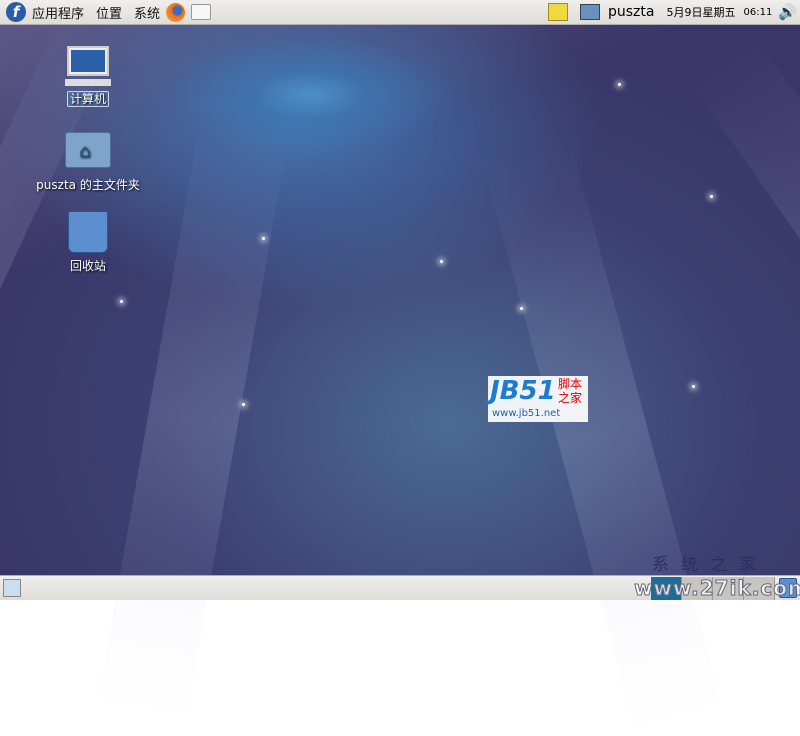  Describe the element at coordinates (87, 266) in the screenshot. I see `desktop-icon-label: 回收站` at that location.